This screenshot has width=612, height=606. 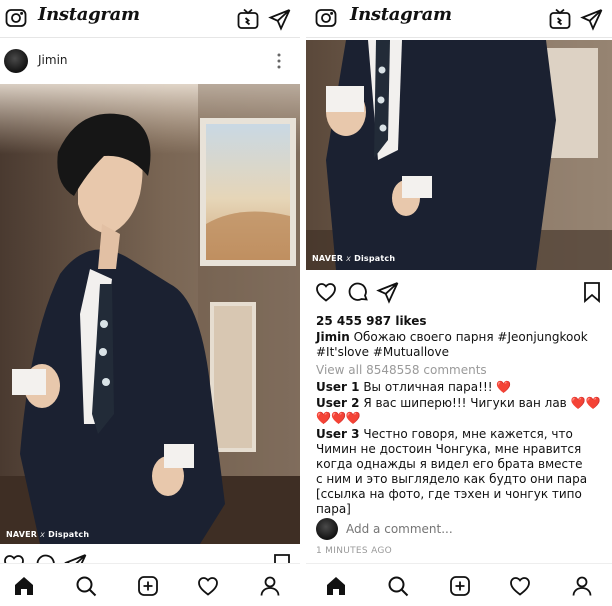 What do you see at coordinates (470, 337) in the screenshot?
I see `caption-text-line1: Обожаю своего парня #Jeonjungkook` at bounding box center [470, 337].